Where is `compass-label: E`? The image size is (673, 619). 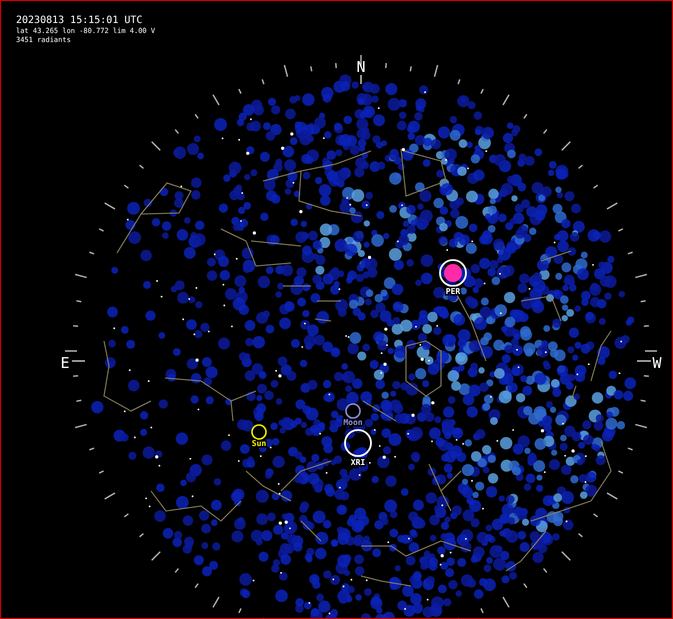 compass-label: E is located at coordinates (65, 363).